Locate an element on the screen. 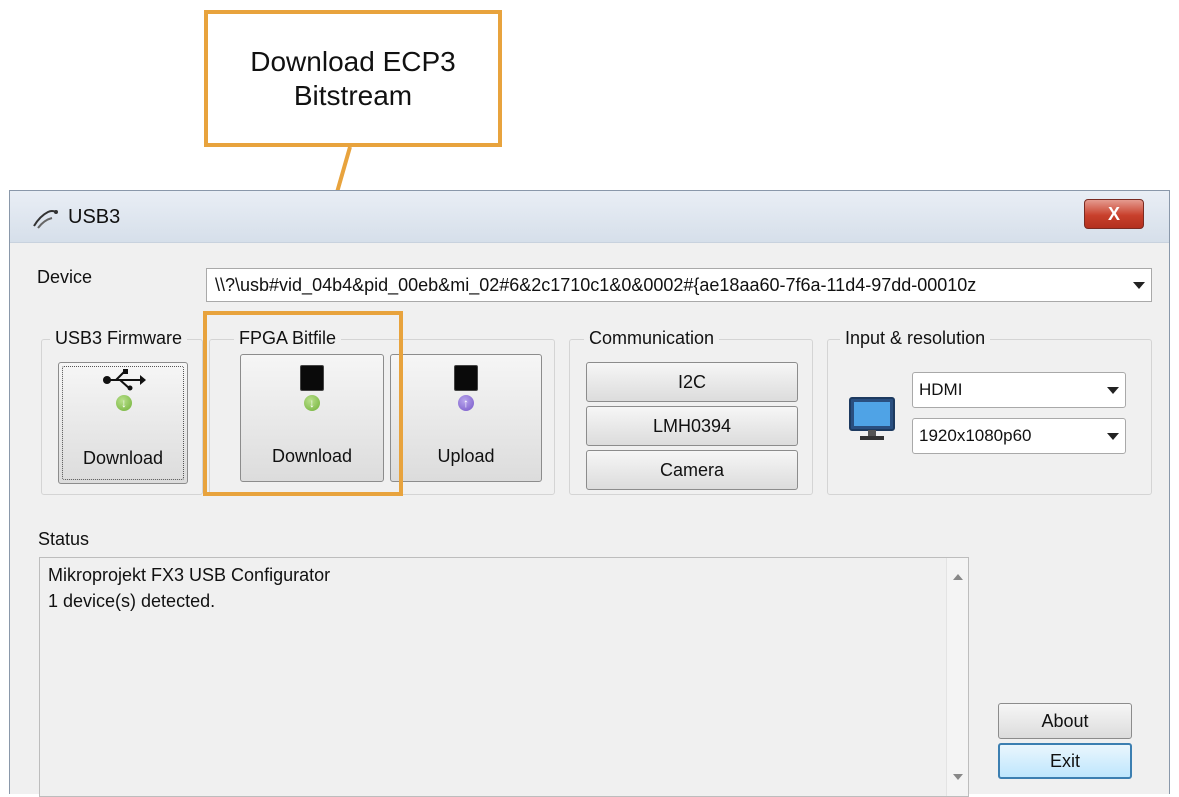 This screenshot has width=1179, height=797. i2c-button-label: I2C is located at coordinates (691, 382).